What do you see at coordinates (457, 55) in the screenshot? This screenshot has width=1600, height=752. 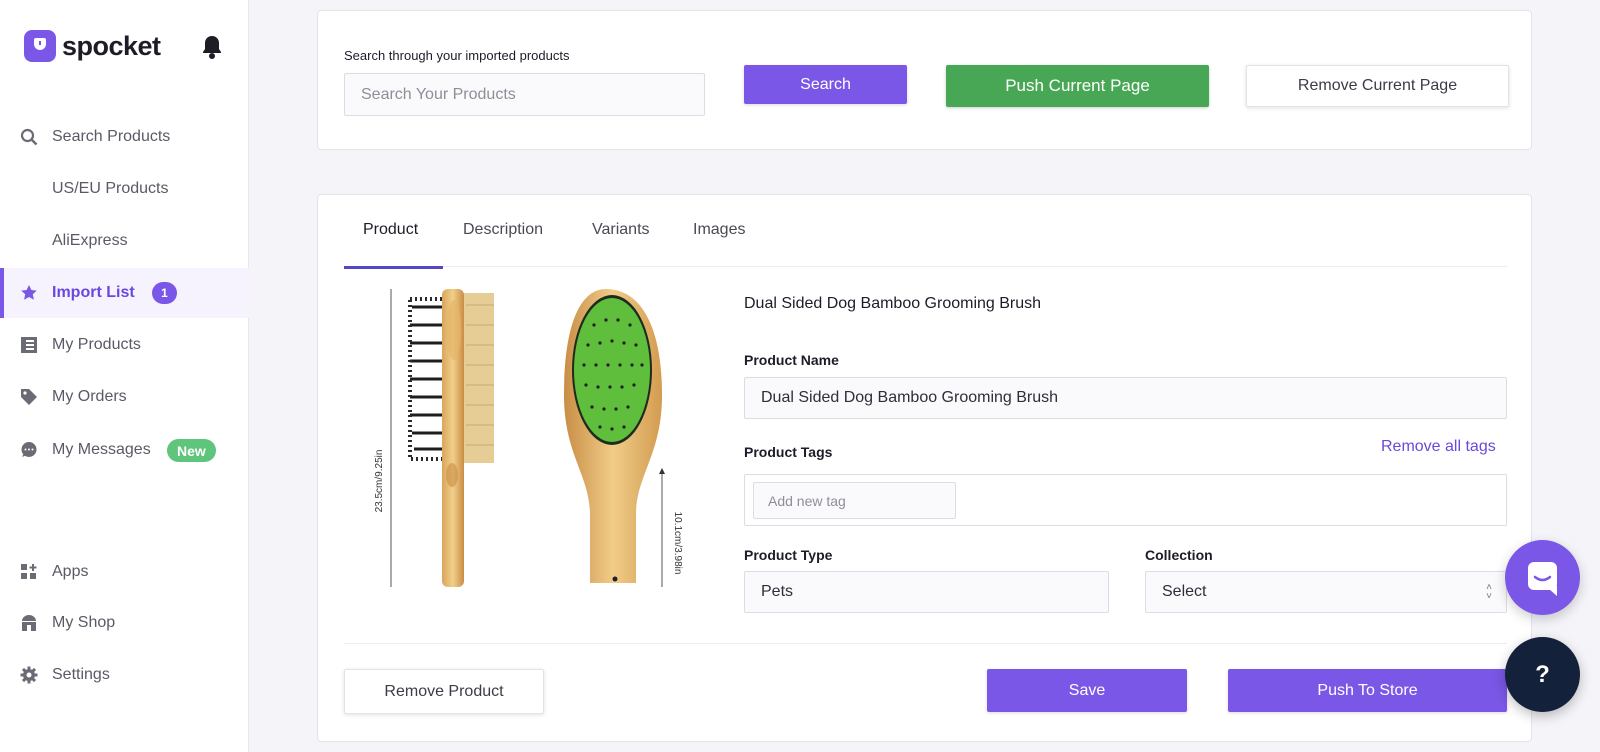 I see `search-label: Search through your imported products` at bounding box center [457, 55].